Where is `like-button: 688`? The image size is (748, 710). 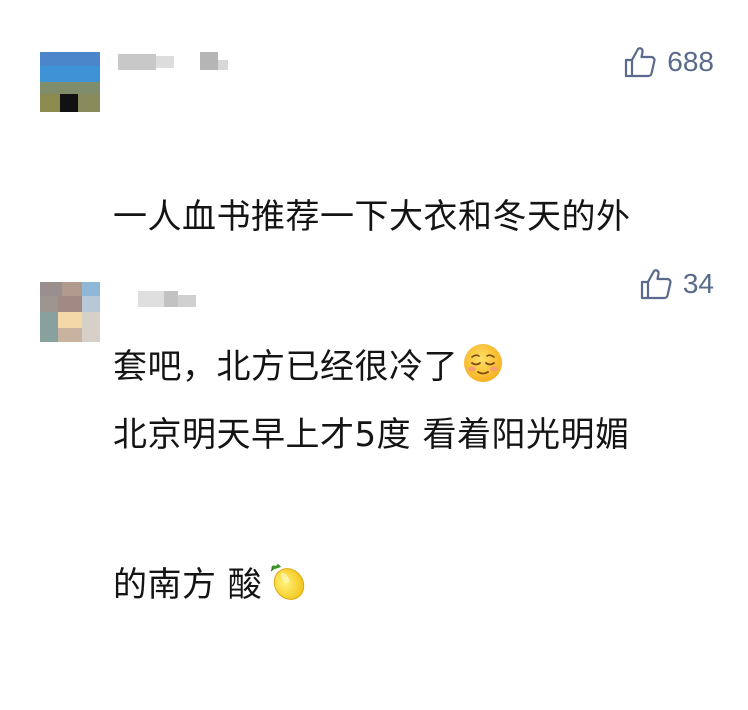
like-button: 688 is located at coordinates (668, 62).